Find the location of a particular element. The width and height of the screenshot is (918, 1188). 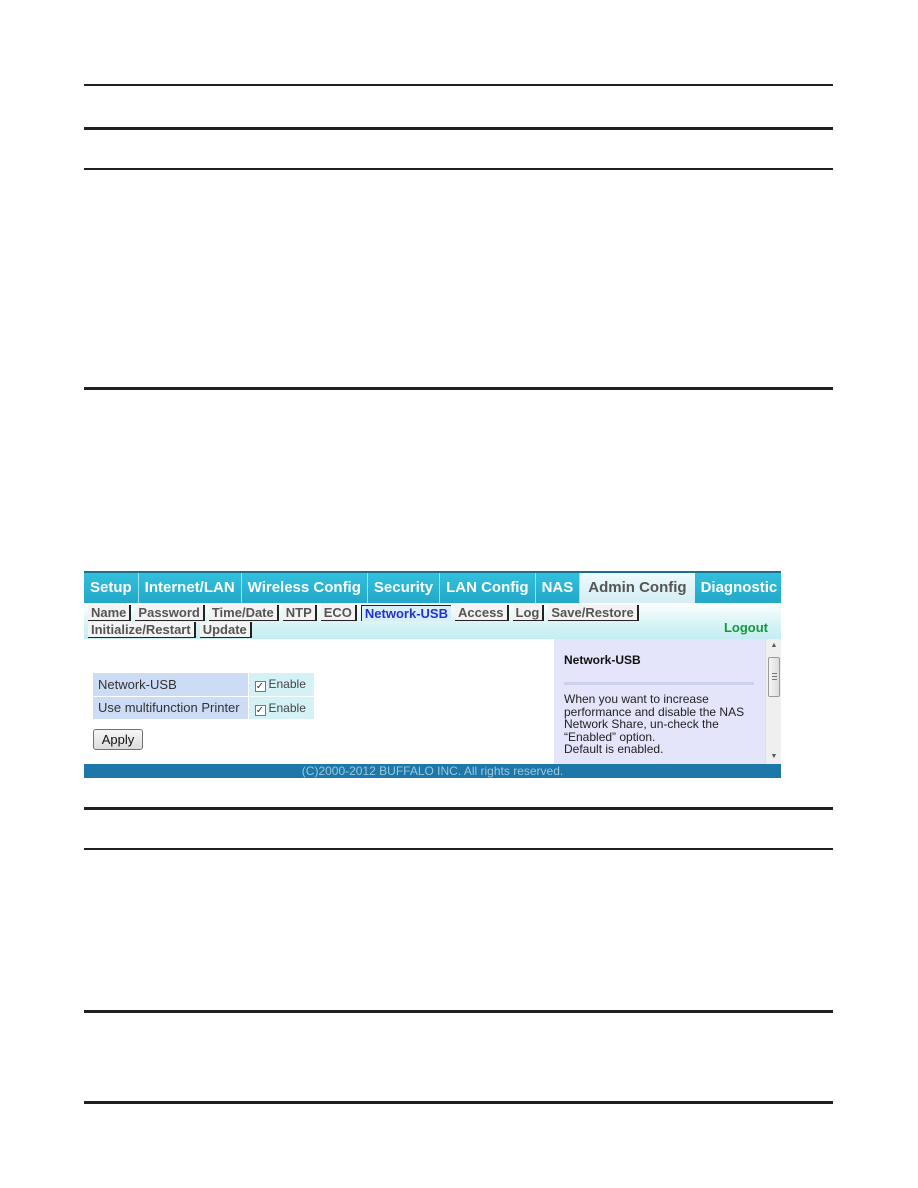

help-text-line: When you want to increase is located at coordinates (636, 699).